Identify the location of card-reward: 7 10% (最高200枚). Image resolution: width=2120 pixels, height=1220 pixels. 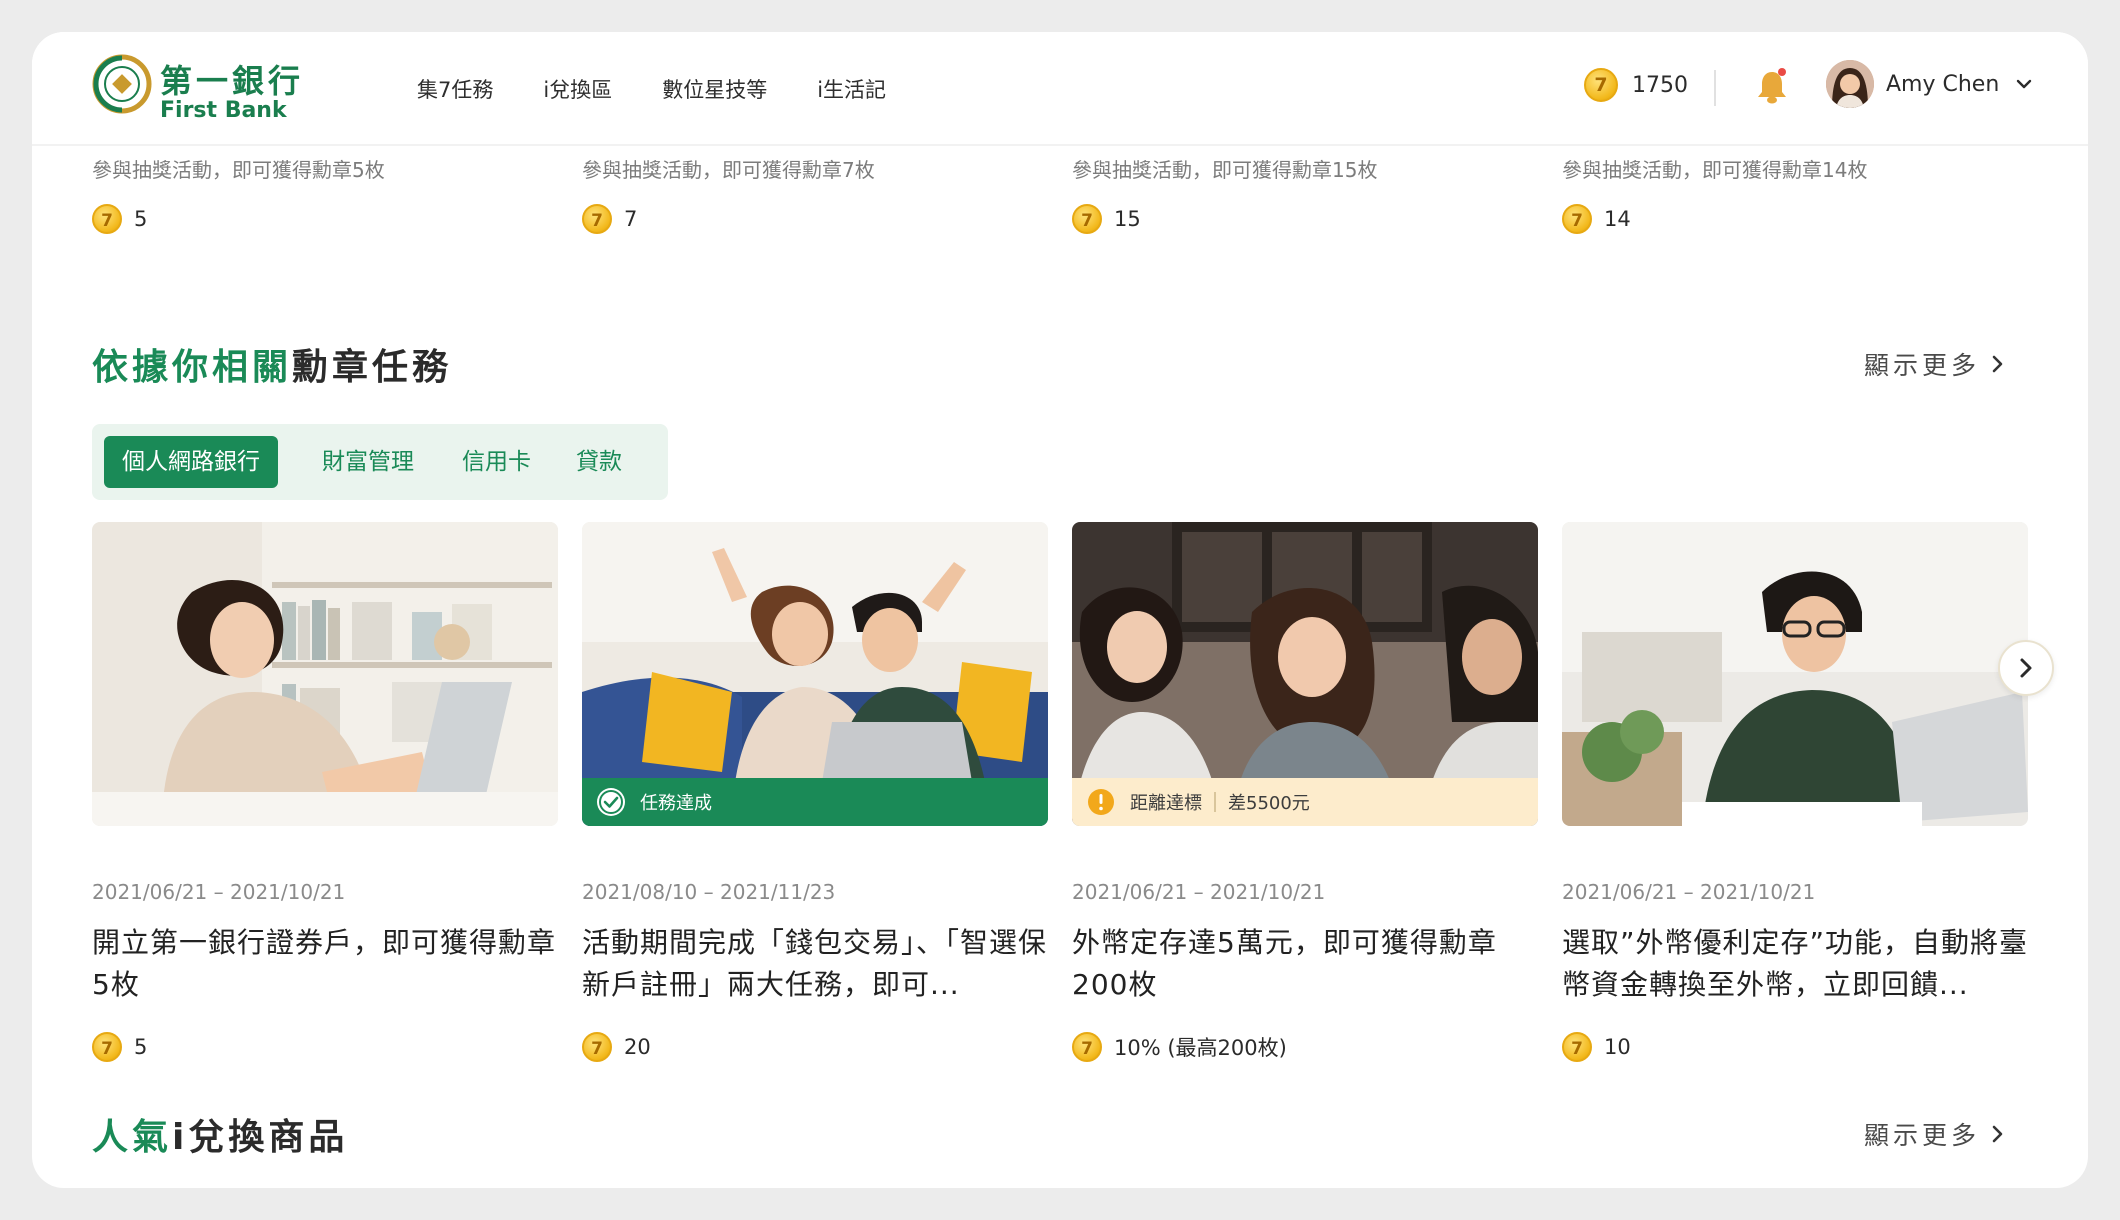
(1179, 1047).